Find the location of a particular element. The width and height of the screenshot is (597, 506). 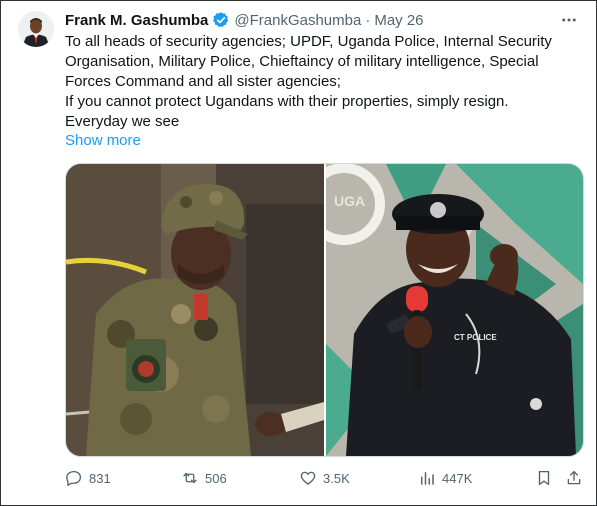

views-count: 447K is located at coordinates (457, 478).